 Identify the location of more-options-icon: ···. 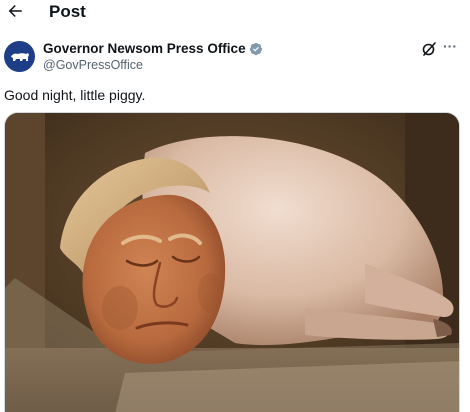
(450, 46).